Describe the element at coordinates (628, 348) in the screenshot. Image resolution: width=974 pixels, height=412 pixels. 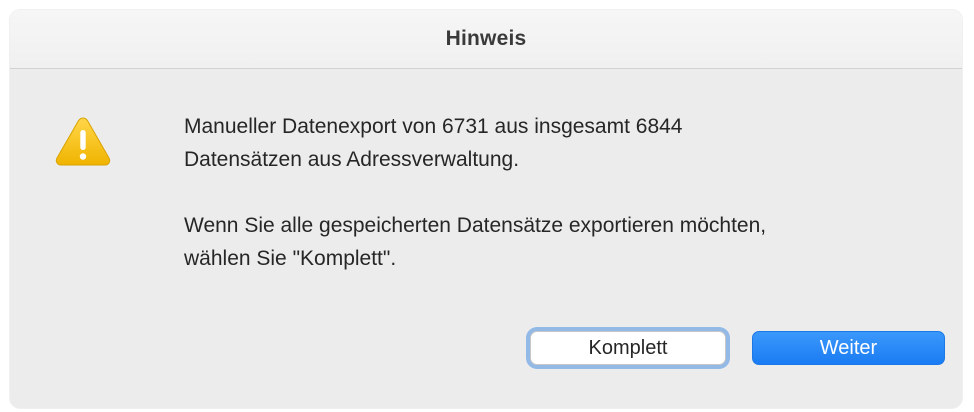
I see `komplett-button: Komplett` at that location.